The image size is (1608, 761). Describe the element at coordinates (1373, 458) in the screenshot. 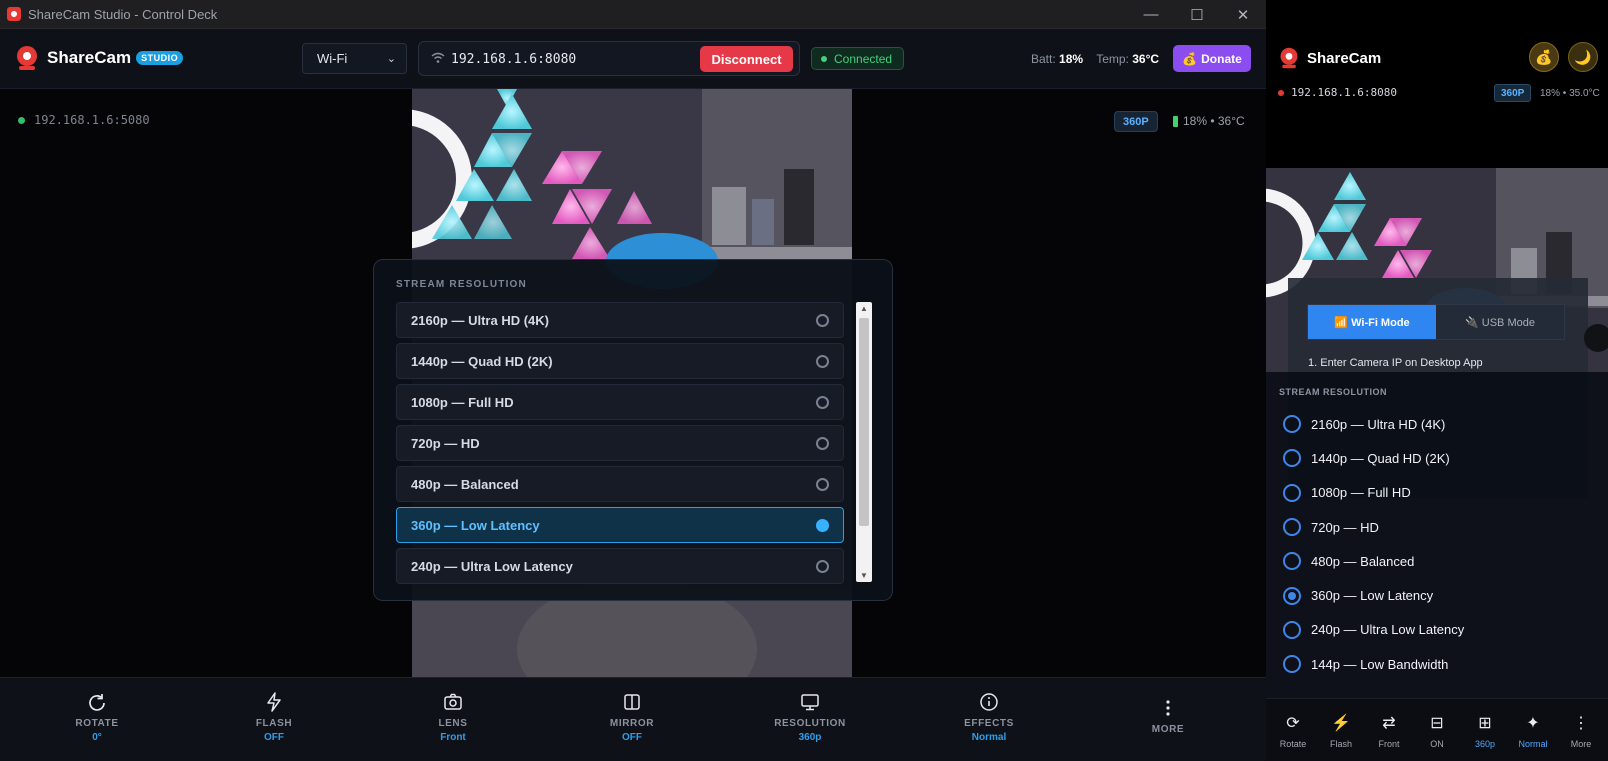

I see `mobile-option-1440p: 1440p — Quad HD (2K)` at that location.